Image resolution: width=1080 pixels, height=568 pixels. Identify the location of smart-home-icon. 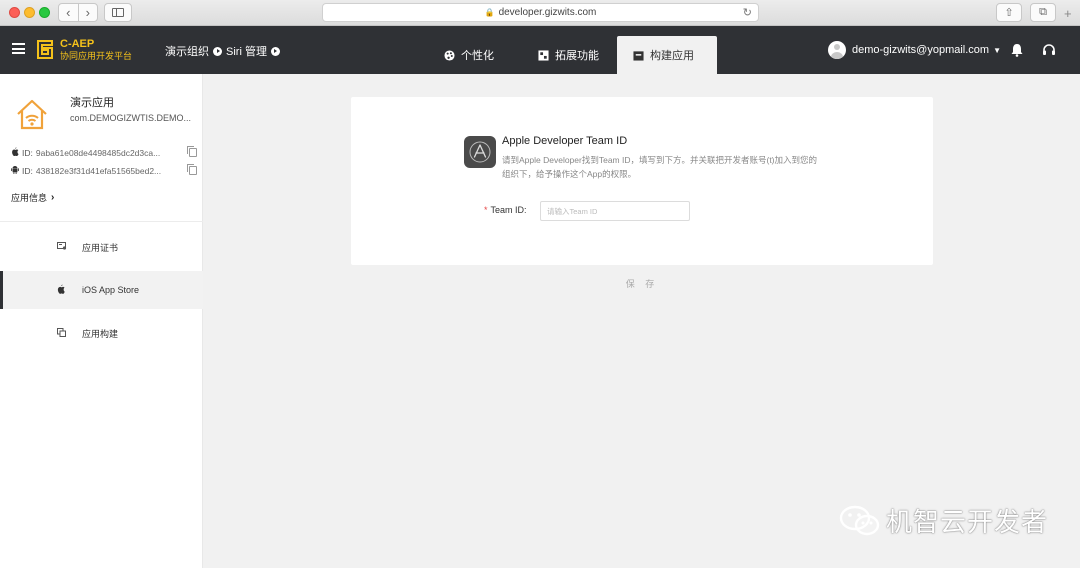
(32, 115).